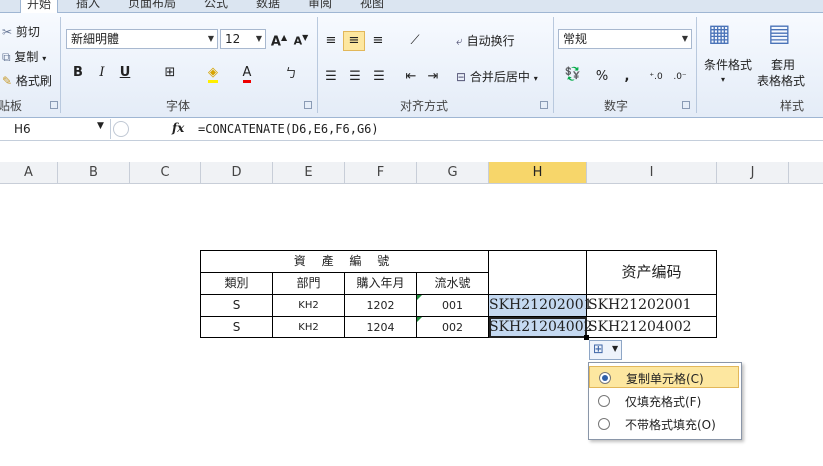 The width and height of the screenshot is (823, 466). Describe the element at coordinates (94, 173) in the screenshot. I see `column-header-b: B` at that location.